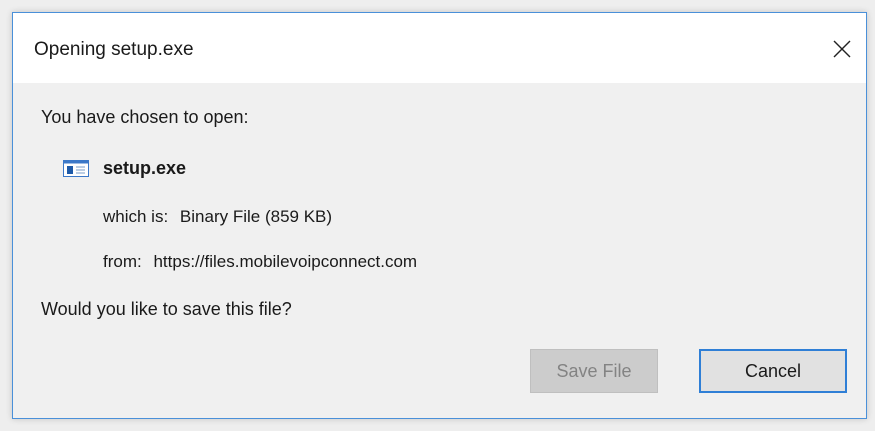 The height and width of the screenshot is (431, 875). What do you see at coordinates (145, 117) in the screenshot?
I see `intro-text: You have chosen to open:` at bounding box center [145, 117].